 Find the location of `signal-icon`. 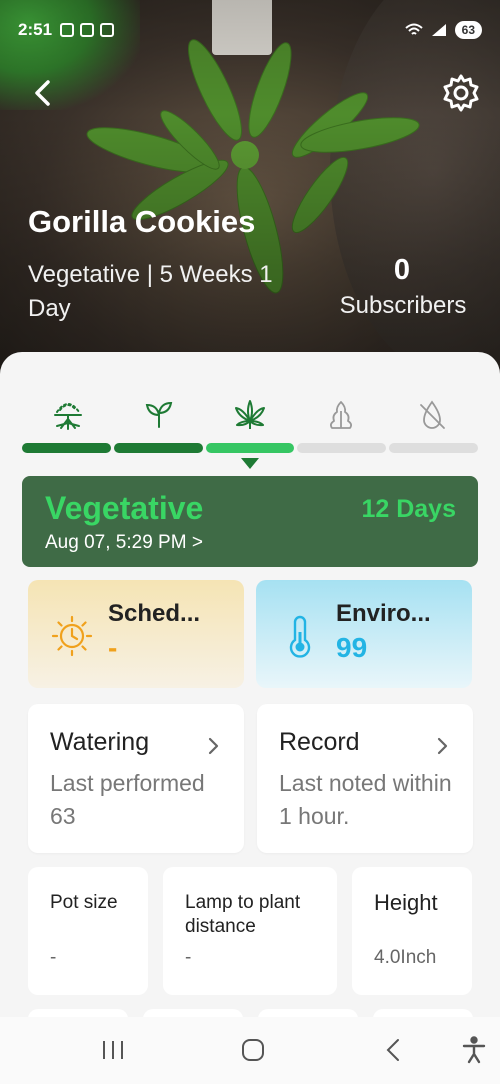

signal-icon is located at coordinates (438, 30).